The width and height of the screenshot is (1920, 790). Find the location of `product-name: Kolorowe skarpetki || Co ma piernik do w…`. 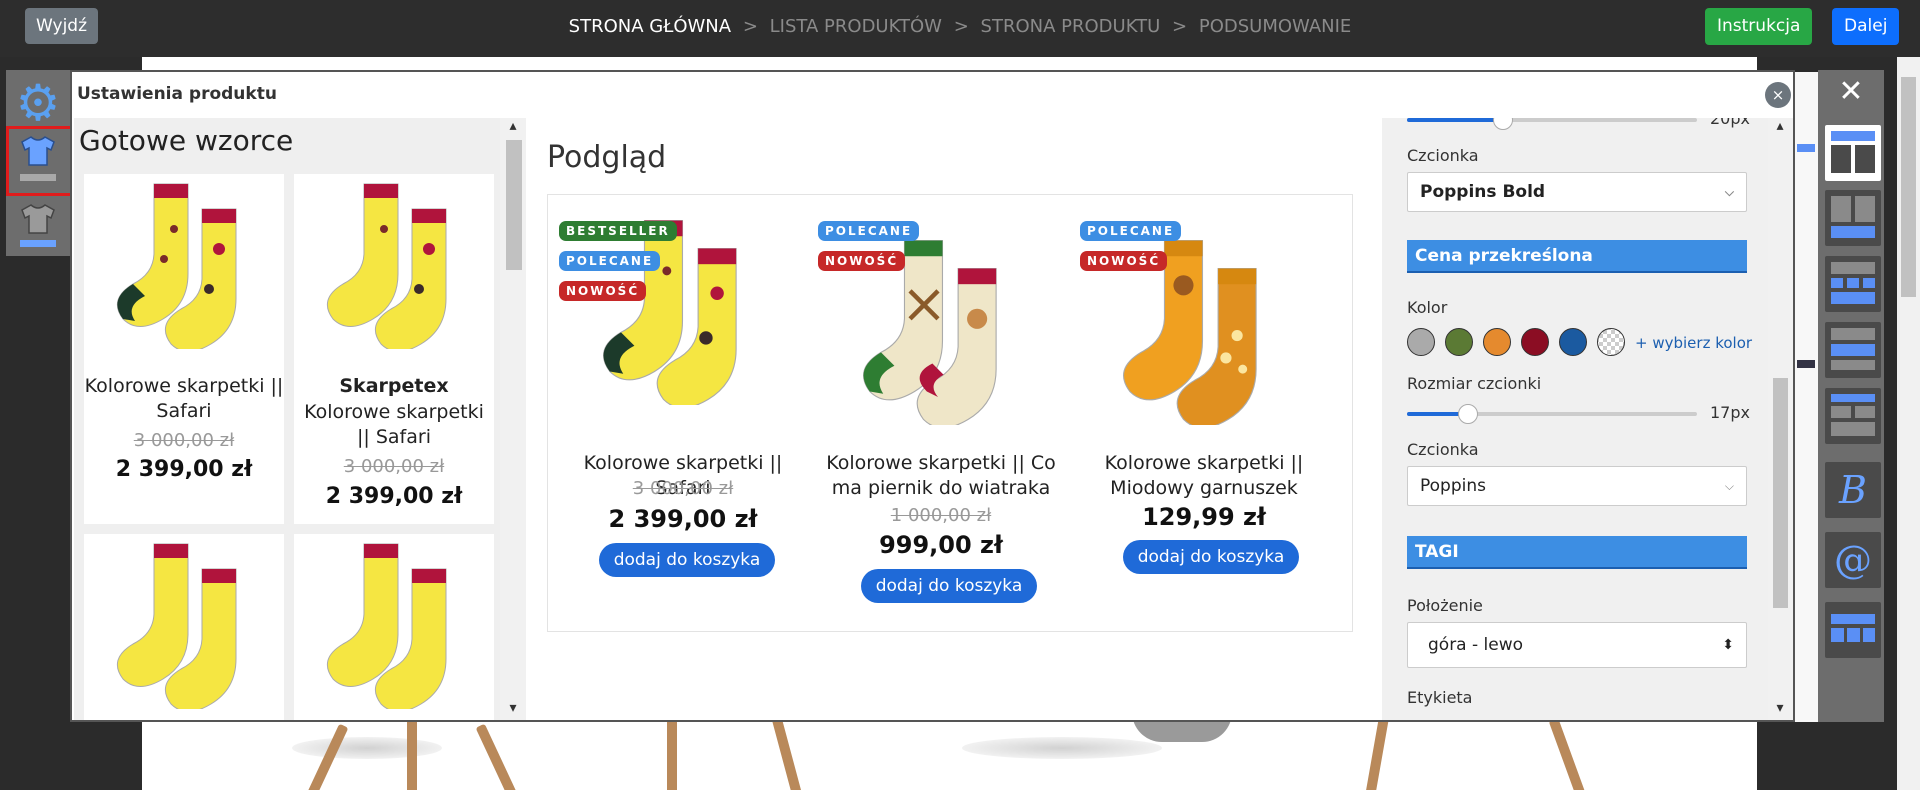

product-name: Kolorowe skarpetki || Co ma piernik do w… is located at coordinates (941, 475).